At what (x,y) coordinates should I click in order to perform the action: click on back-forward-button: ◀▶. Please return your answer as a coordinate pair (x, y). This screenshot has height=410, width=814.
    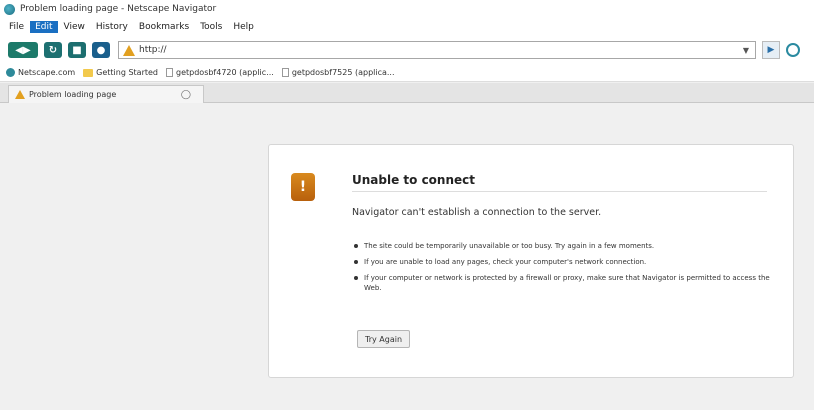
    Looking at the image, I should click on (23, 50).